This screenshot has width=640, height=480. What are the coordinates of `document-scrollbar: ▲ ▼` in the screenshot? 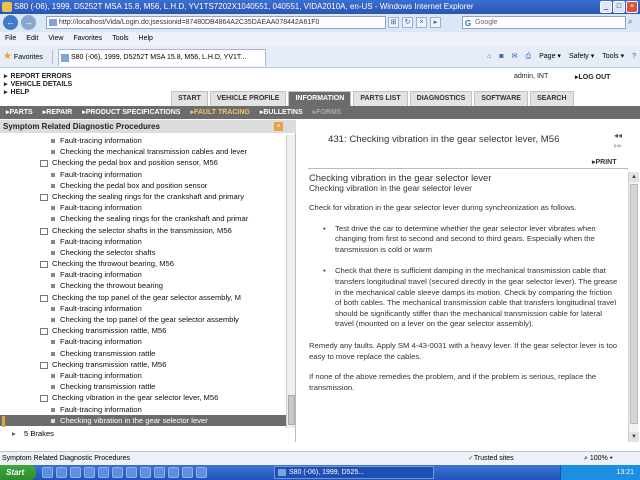 It's located at (633, 307).